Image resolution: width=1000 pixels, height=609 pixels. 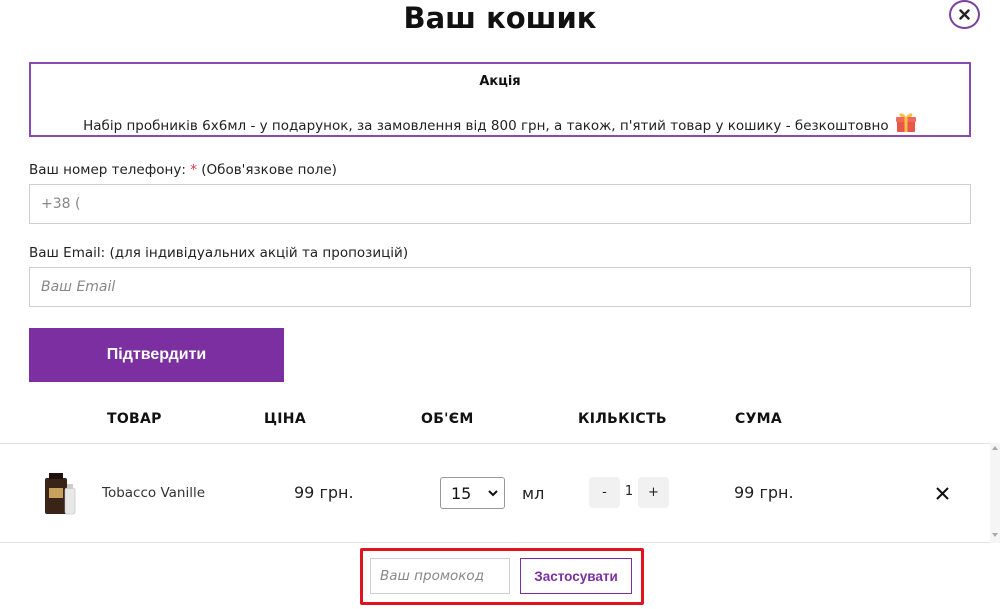 I want to click on close-icon, so click(x=964, y=14).